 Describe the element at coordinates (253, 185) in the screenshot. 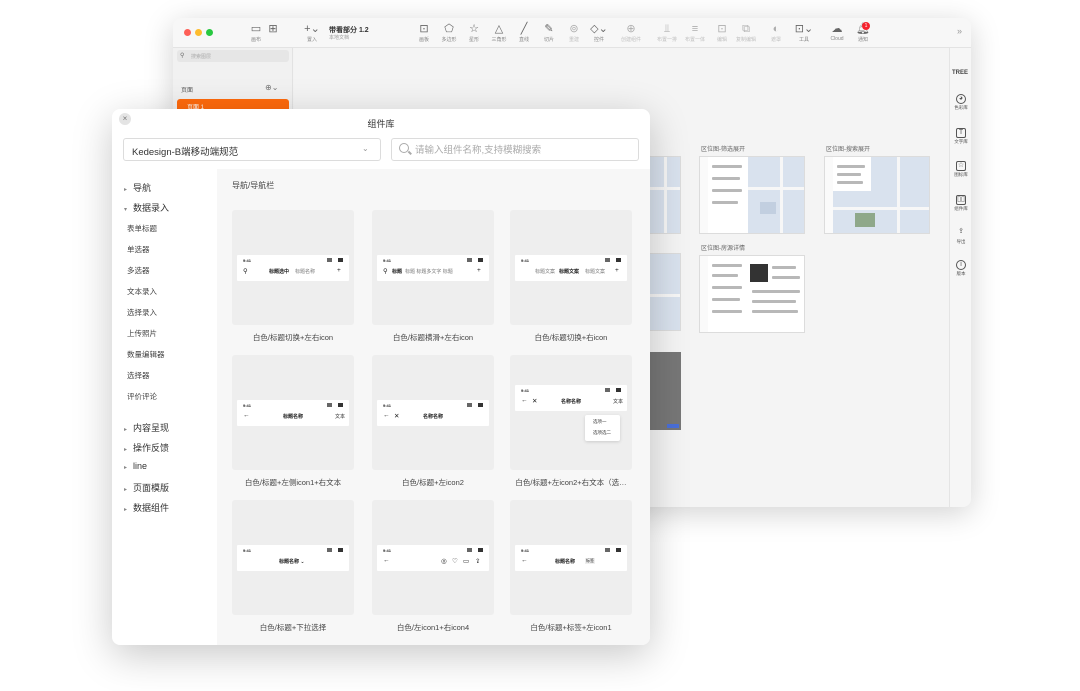

I see `section-title: 导航/导航栏` at that location.